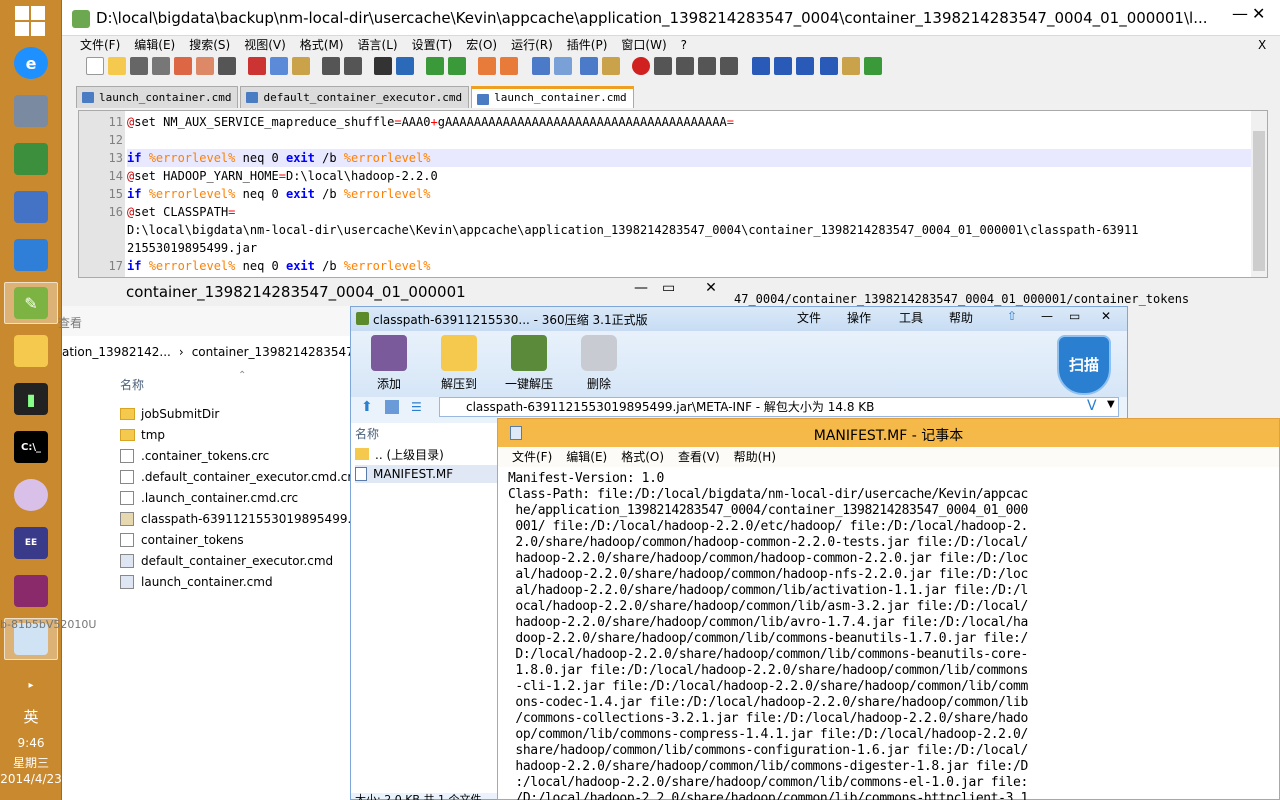  Describe the element at coordinates (688, 212) in the screenshot. I see `code-line: 16 @set CLASSPATH=` at that location.